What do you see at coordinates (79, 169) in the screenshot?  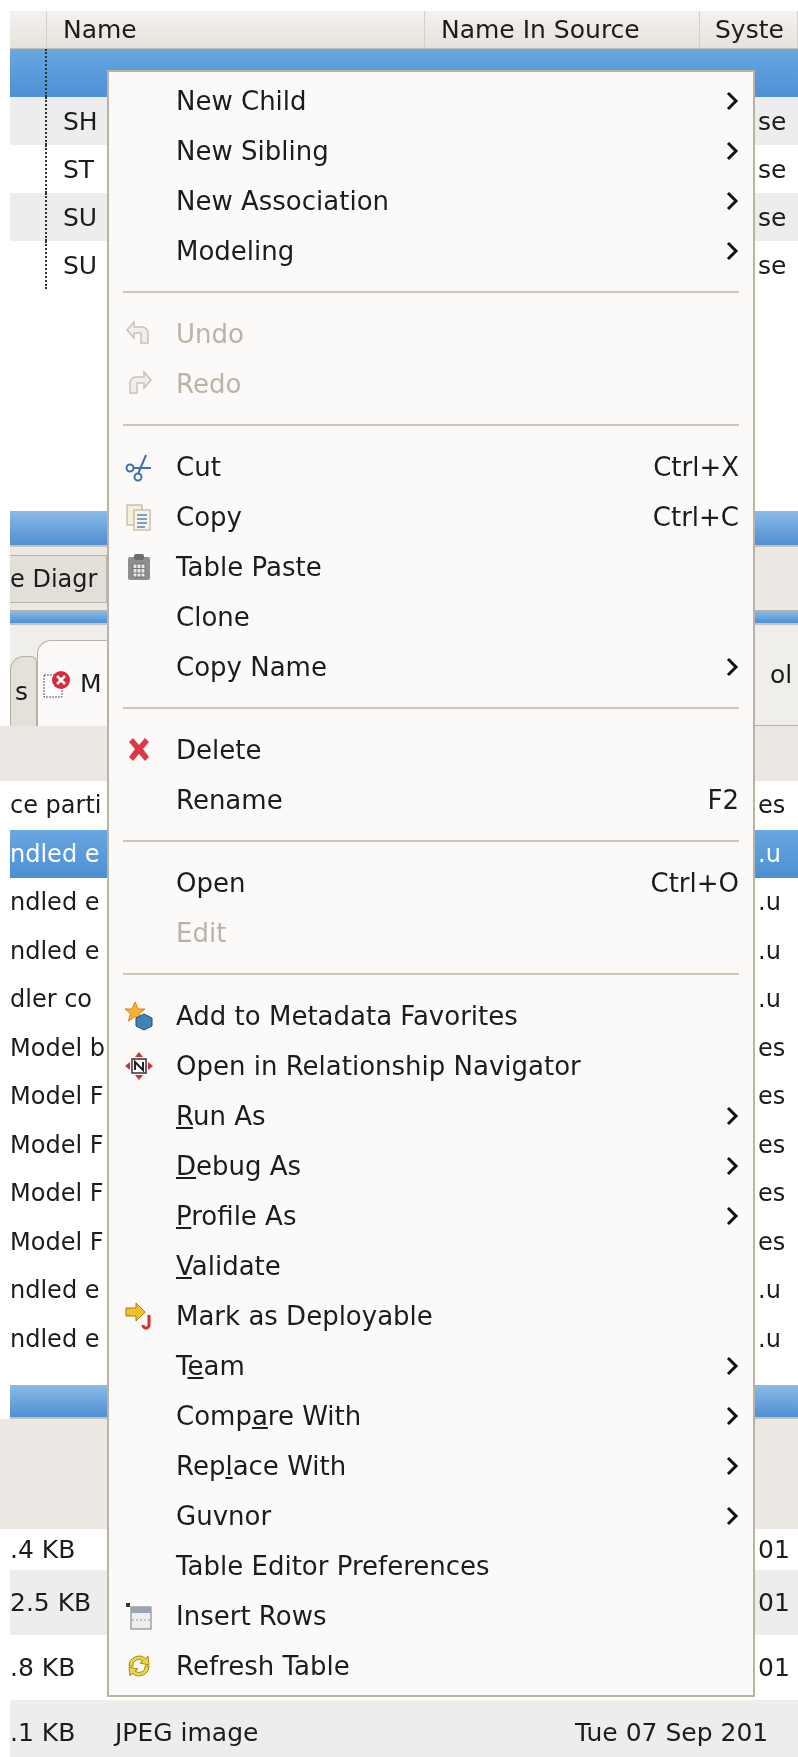 I see `table-cell: ST` at bounding box center [79, 169].